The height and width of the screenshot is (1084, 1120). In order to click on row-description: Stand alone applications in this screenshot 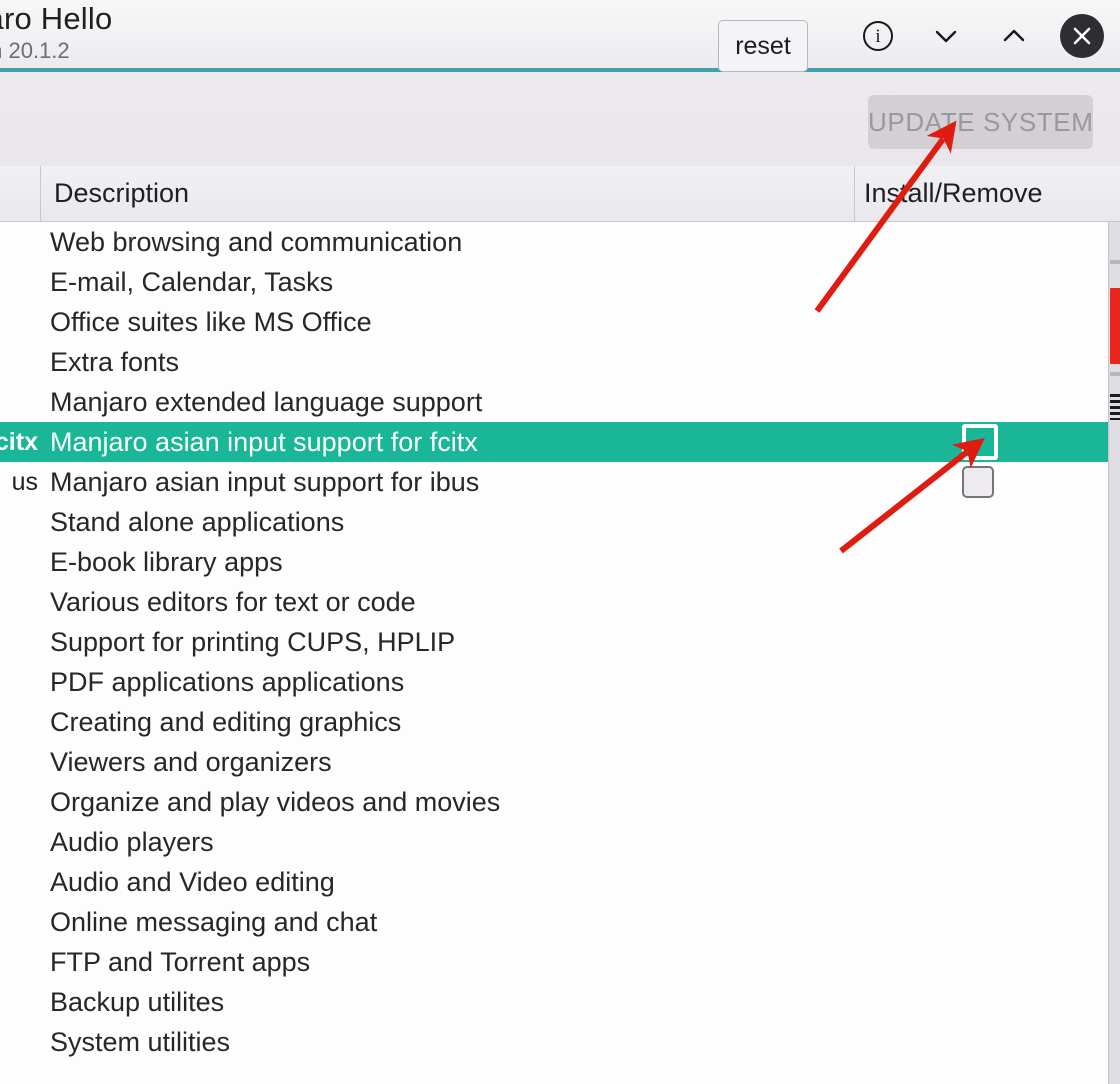, I will do `click(197, 521)`.